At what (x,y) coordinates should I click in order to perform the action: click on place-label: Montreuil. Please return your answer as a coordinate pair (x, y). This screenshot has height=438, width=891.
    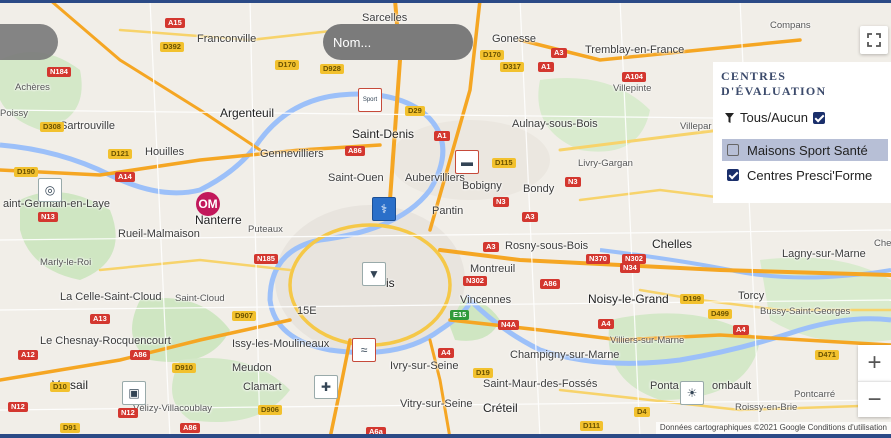
    Looking at the image, I should click on (493, 269).